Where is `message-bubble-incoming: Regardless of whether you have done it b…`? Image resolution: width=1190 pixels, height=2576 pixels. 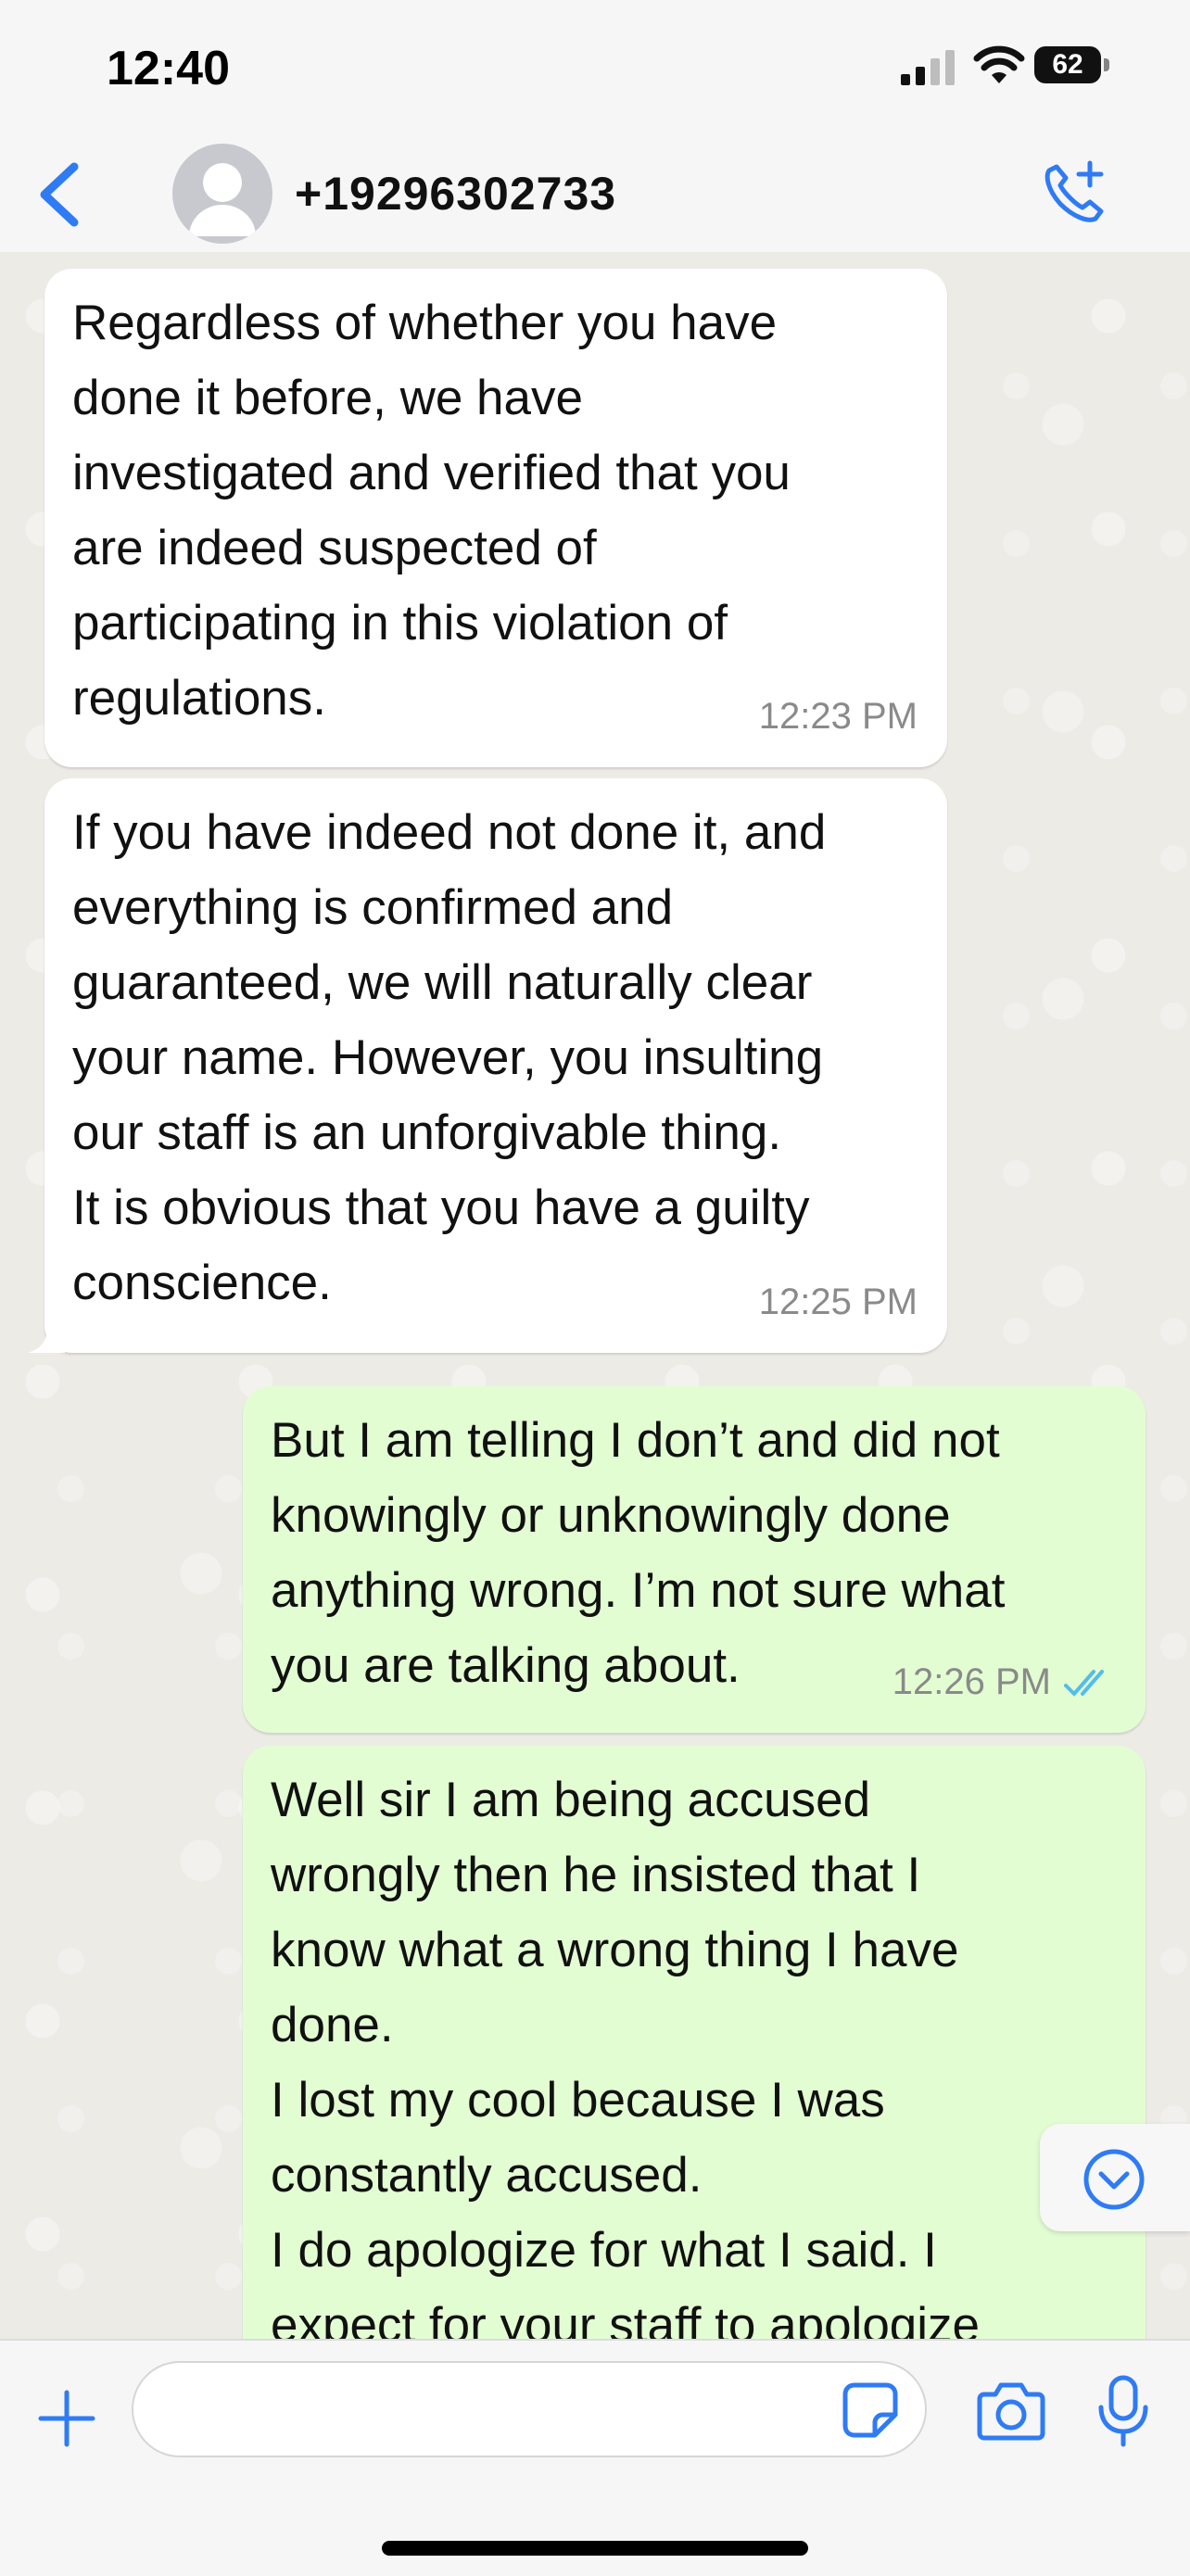
message-bubble-incoming: Regardless of whether you have done it b… is located at coordinates (495, 518).